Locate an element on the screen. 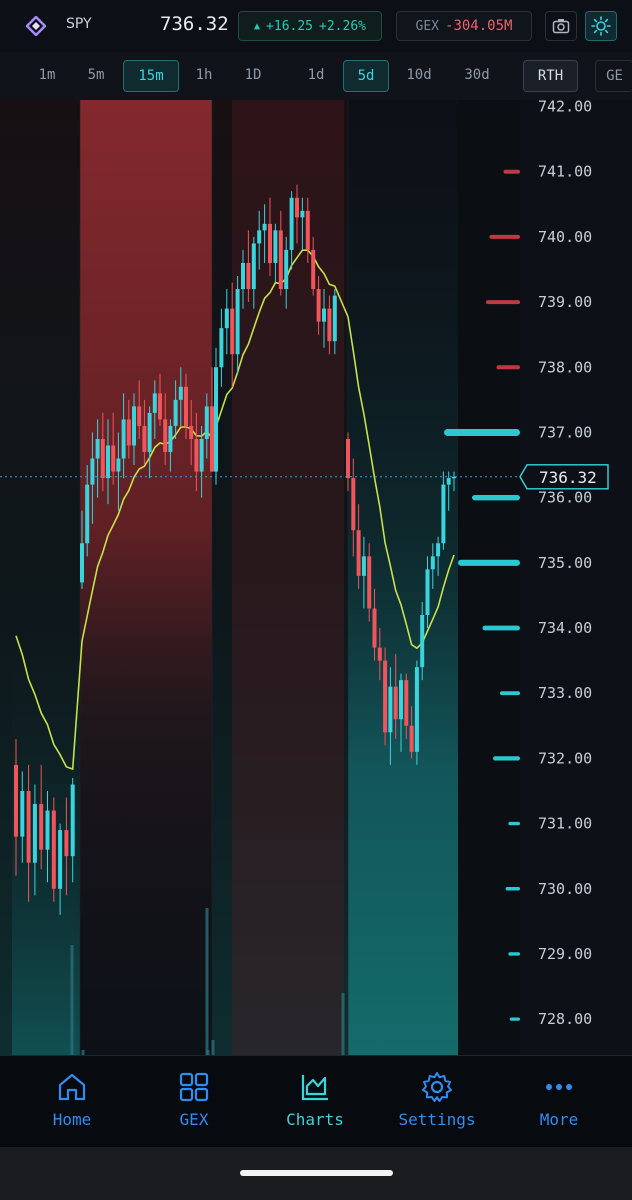 This screenshot has height=1200, width=632. timeframe-1m: 1m is located at coordinates (47, 75).